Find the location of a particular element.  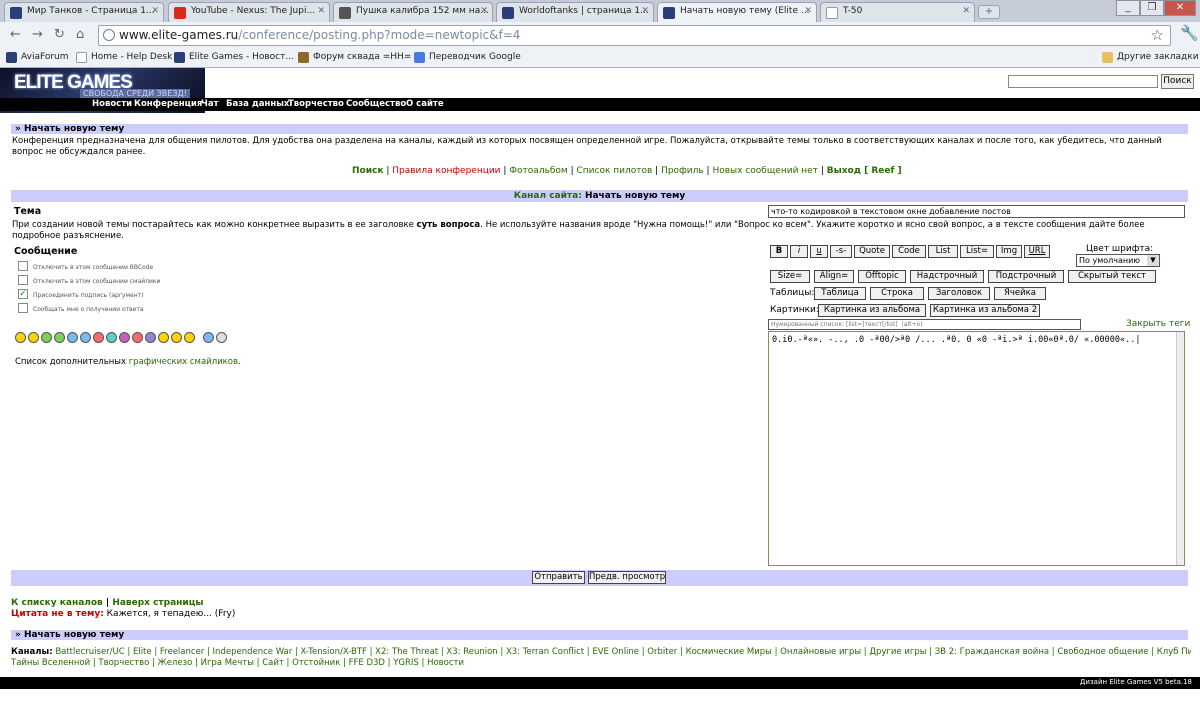

offtopic-button: Offtopic is located at coordinates (882, 276).